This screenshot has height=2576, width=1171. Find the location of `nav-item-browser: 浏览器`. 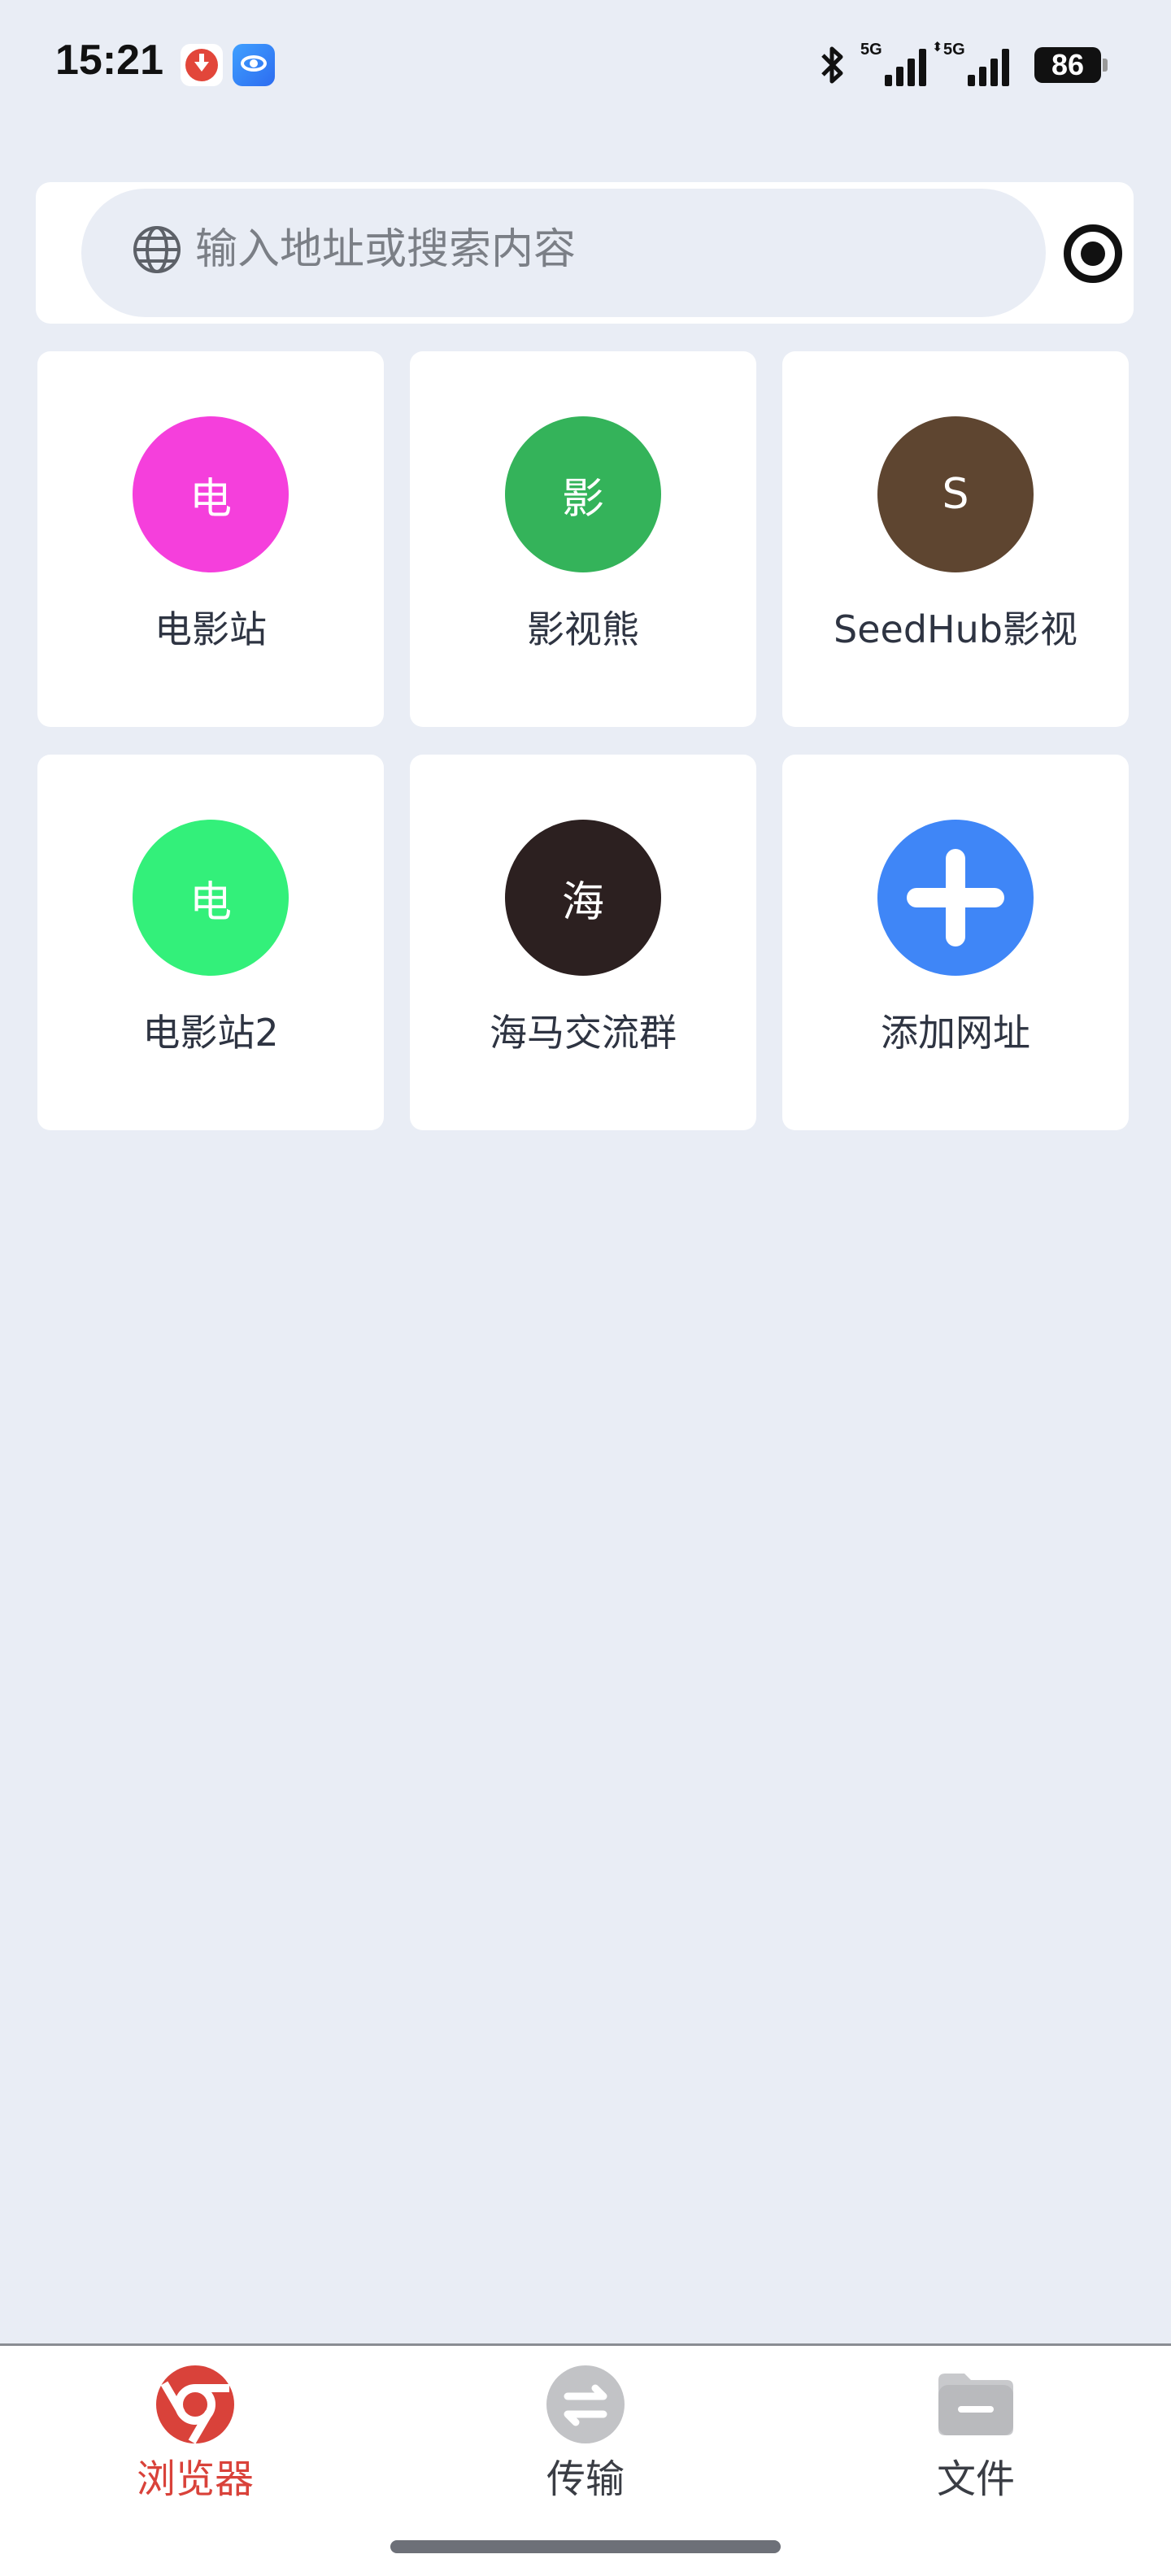

nav-item-browser: 浏览器 is located at coordinates (195, 2445).